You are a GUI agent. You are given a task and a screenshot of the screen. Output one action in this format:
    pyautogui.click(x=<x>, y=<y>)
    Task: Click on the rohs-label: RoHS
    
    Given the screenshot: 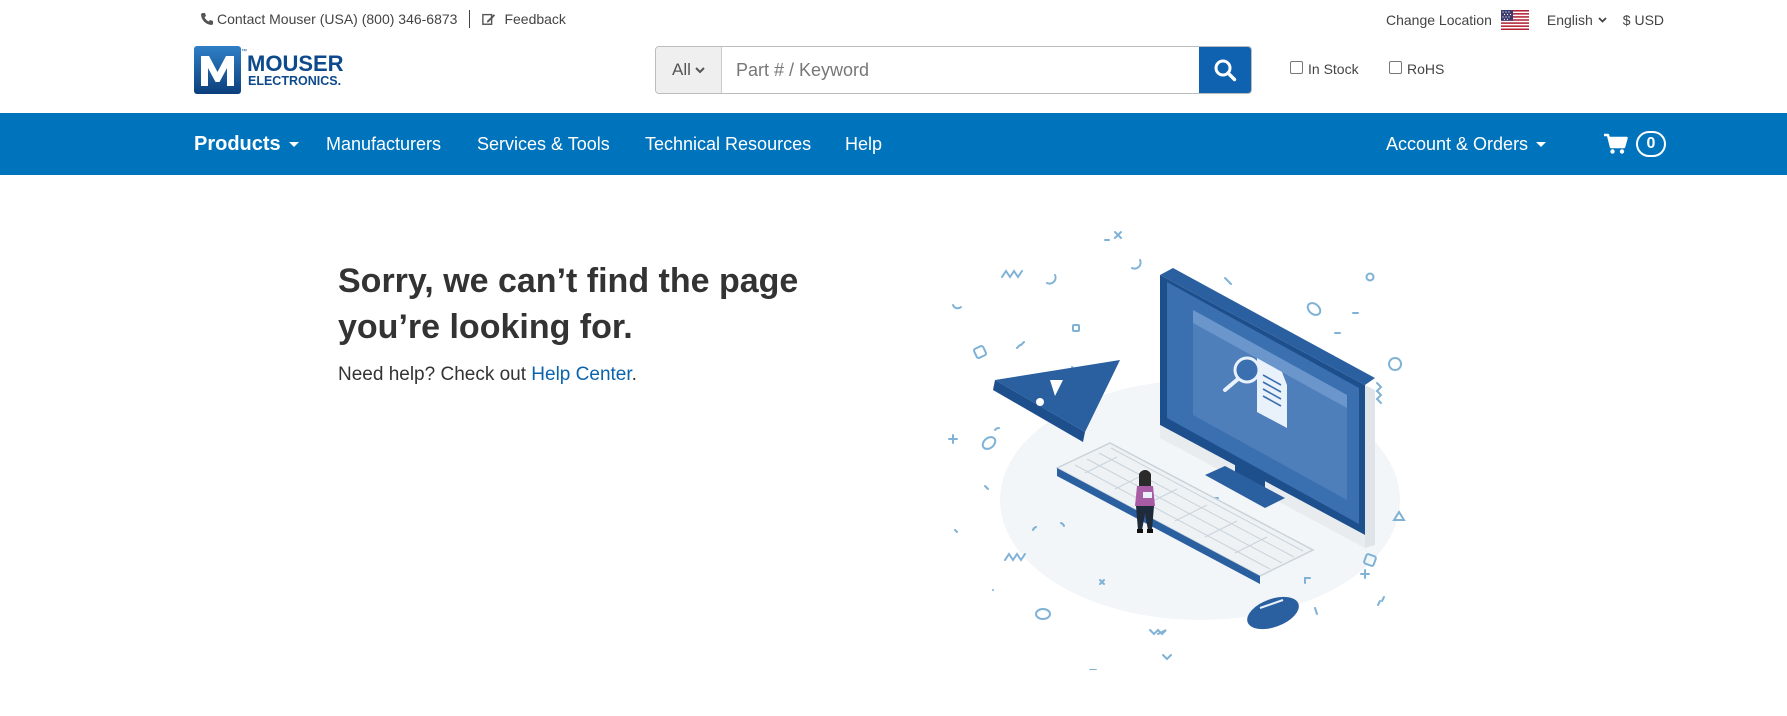 What is the action you would take?
    pyautogui.click(x=1426, y=69)
    